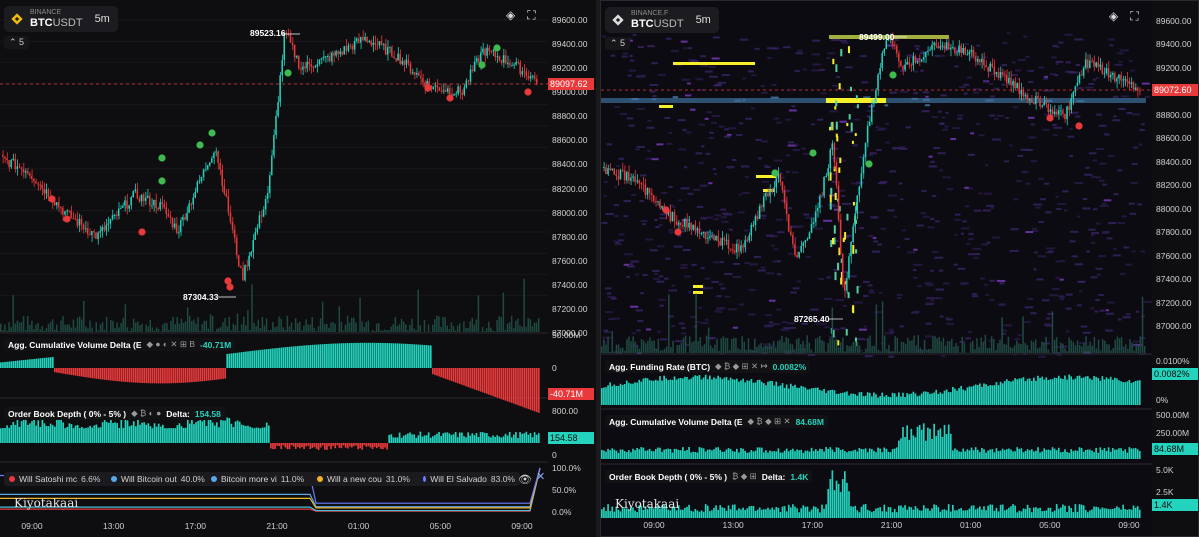 This screenshot has width=1199, height=537. What do you see at coordinates (146, 413) in the screenshot?
I see `exchange-icons: ◆ ₿ ◐ ●` at bounding box center [146, 413].